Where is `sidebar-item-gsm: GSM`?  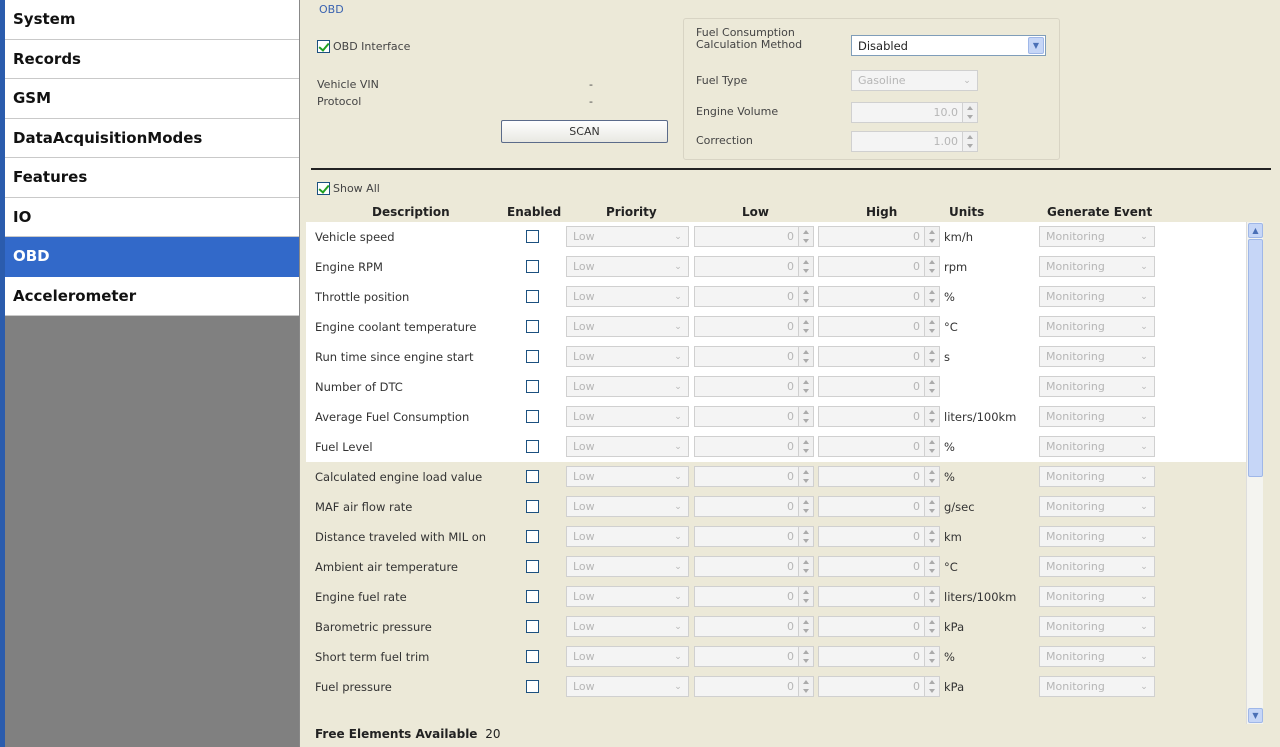
sidebar-item-gsm: GSM is located at coordinates (152, 99).